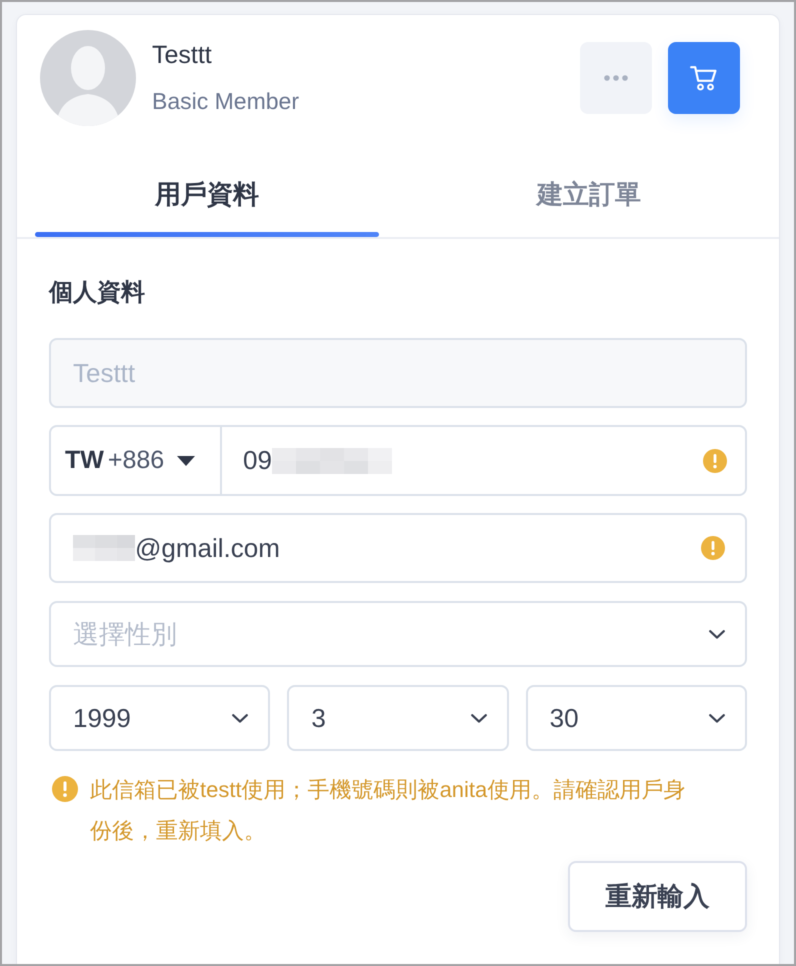  I want to click on membership-level: Basic Member, so click(226, 101).